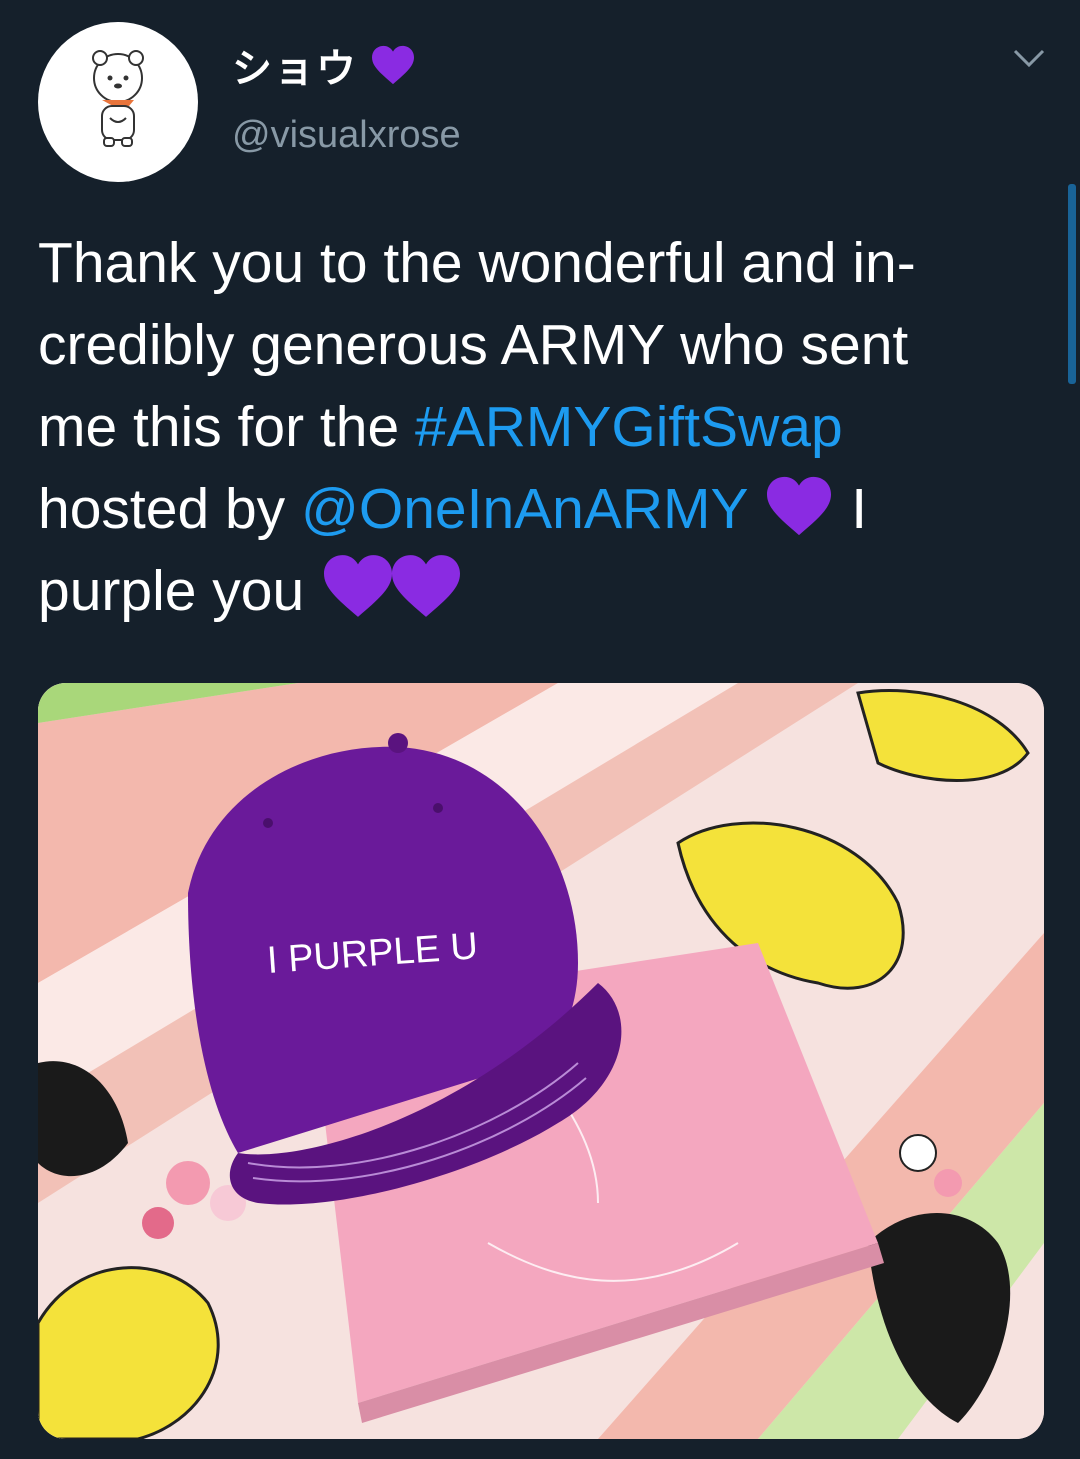 The image size is (1080, 1459). I want to click on hashtag-link: #ARMYGiftSwap, so click(629, 427).